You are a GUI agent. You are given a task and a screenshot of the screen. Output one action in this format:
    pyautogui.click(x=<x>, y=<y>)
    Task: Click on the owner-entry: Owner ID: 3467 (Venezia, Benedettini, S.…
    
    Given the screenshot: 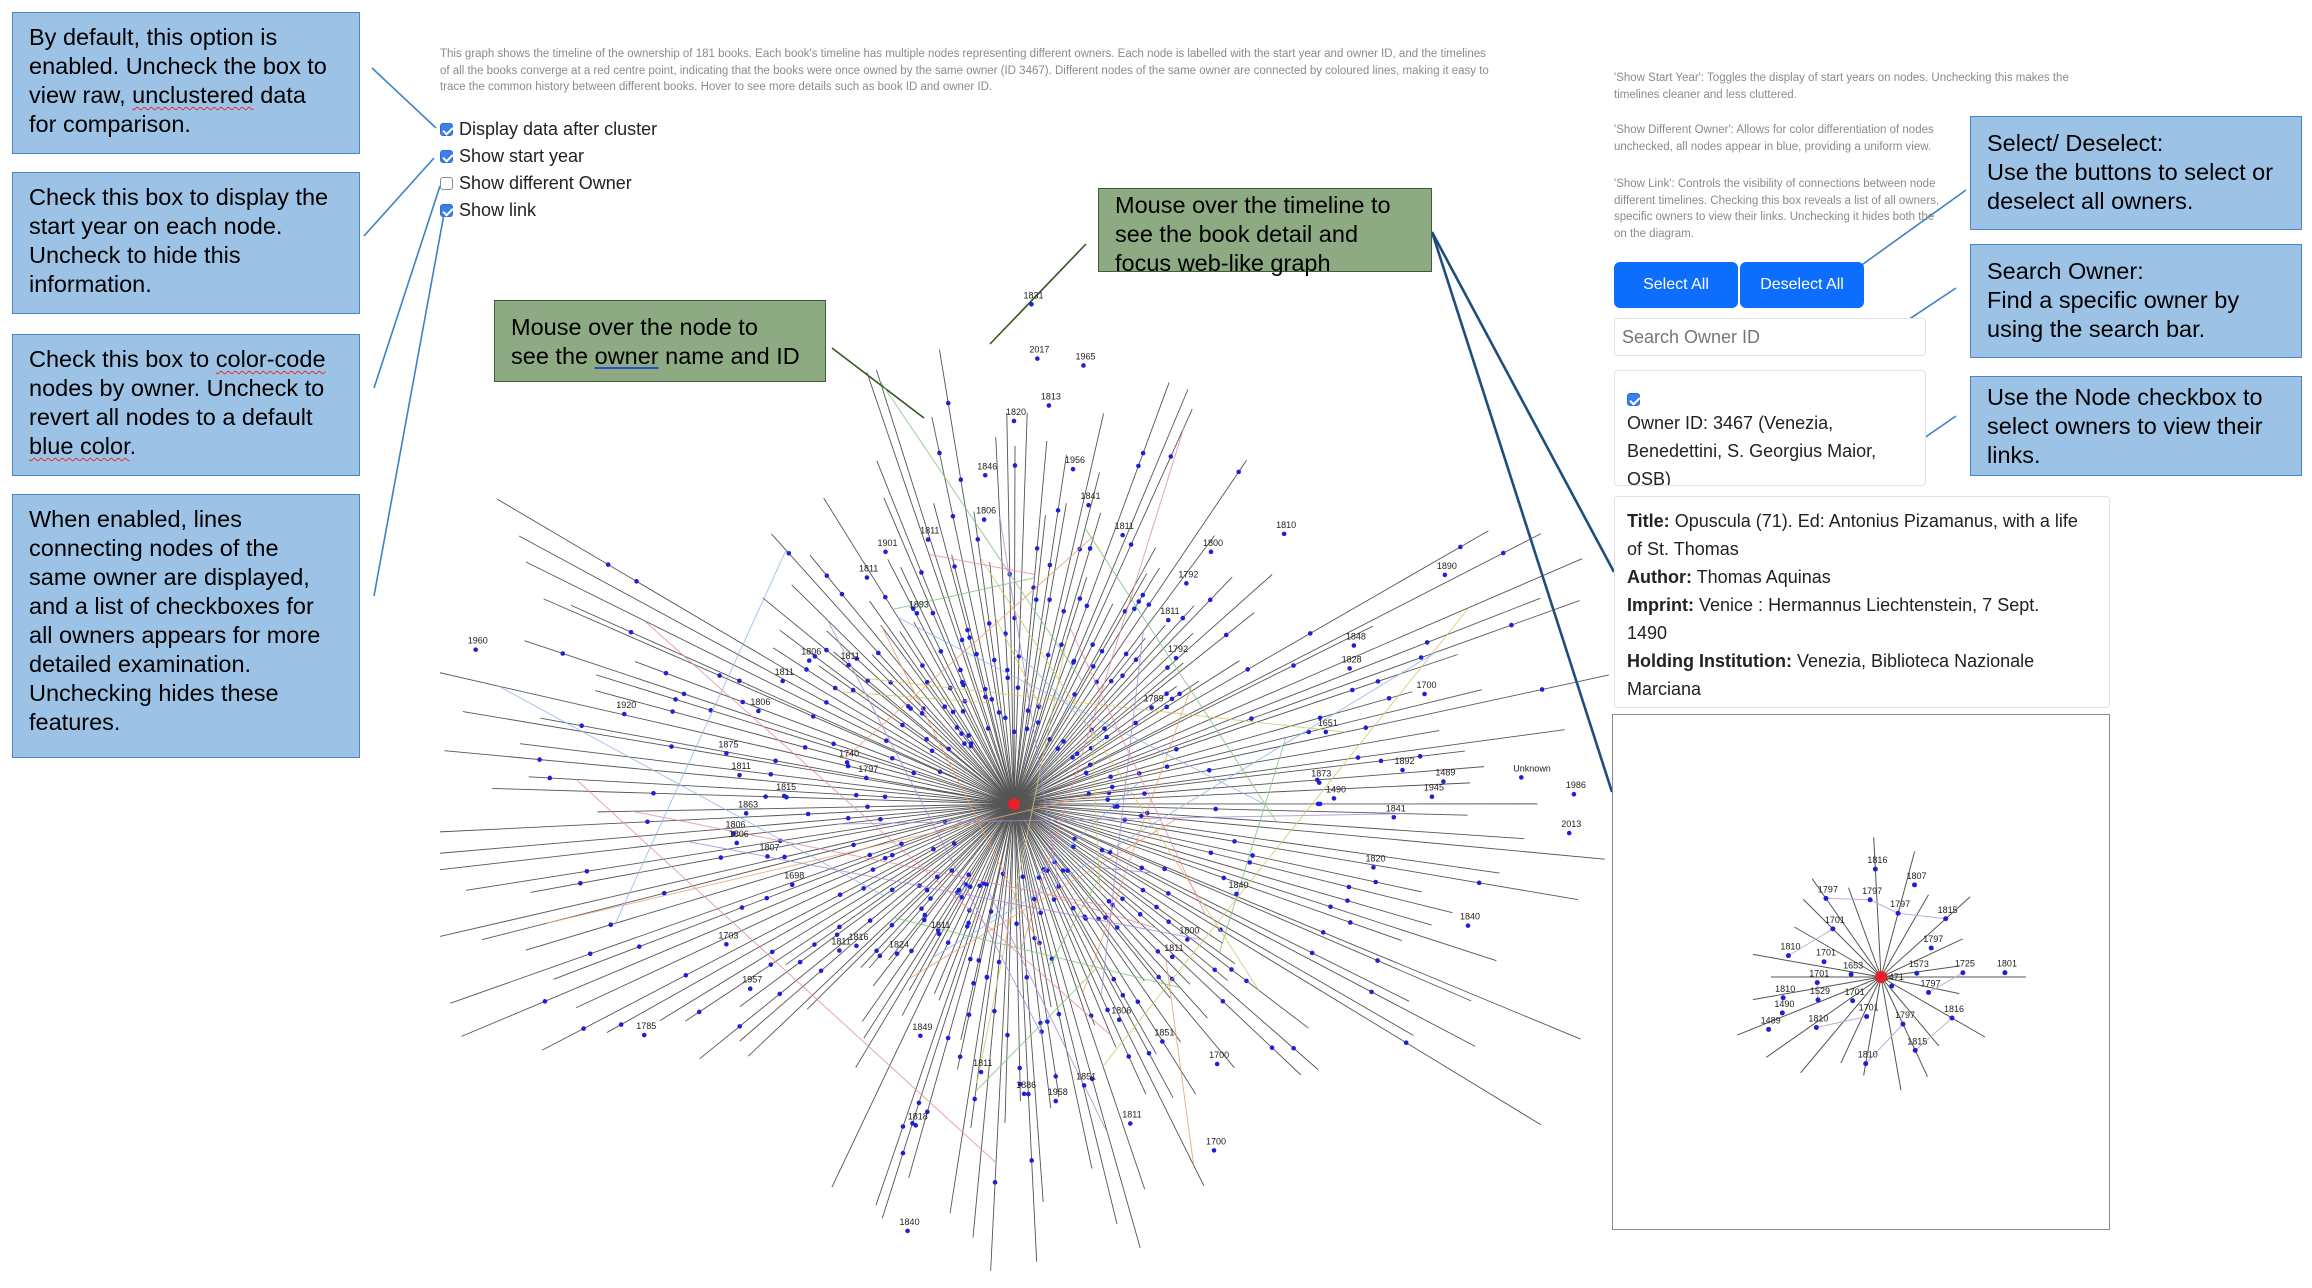 What is the action you would take?
    pyautogui.click(x=1770, y=447)
    